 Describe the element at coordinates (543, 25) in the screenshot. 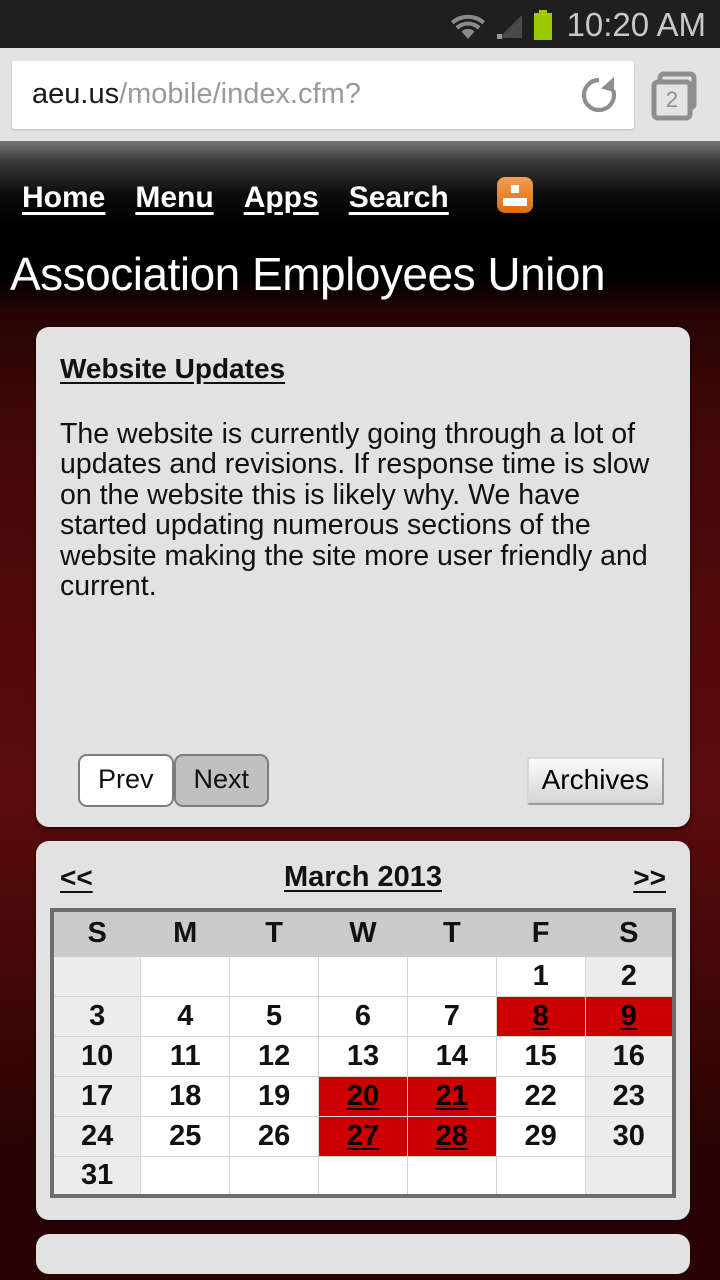

I see `battery-icon` at that location.